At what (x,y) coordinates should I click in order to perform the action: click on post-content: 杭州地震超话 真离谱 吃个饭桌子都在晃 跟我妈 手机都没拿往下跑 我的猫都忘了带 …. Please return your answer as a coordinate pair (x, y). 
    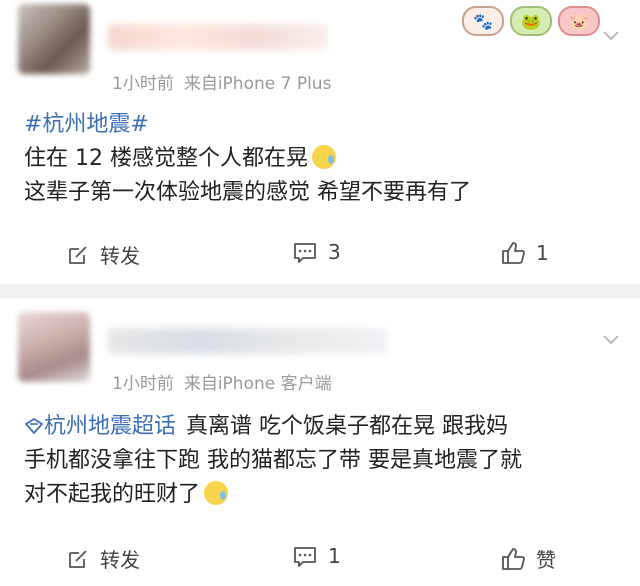
    Looking at the image, I should click on (273, 461).